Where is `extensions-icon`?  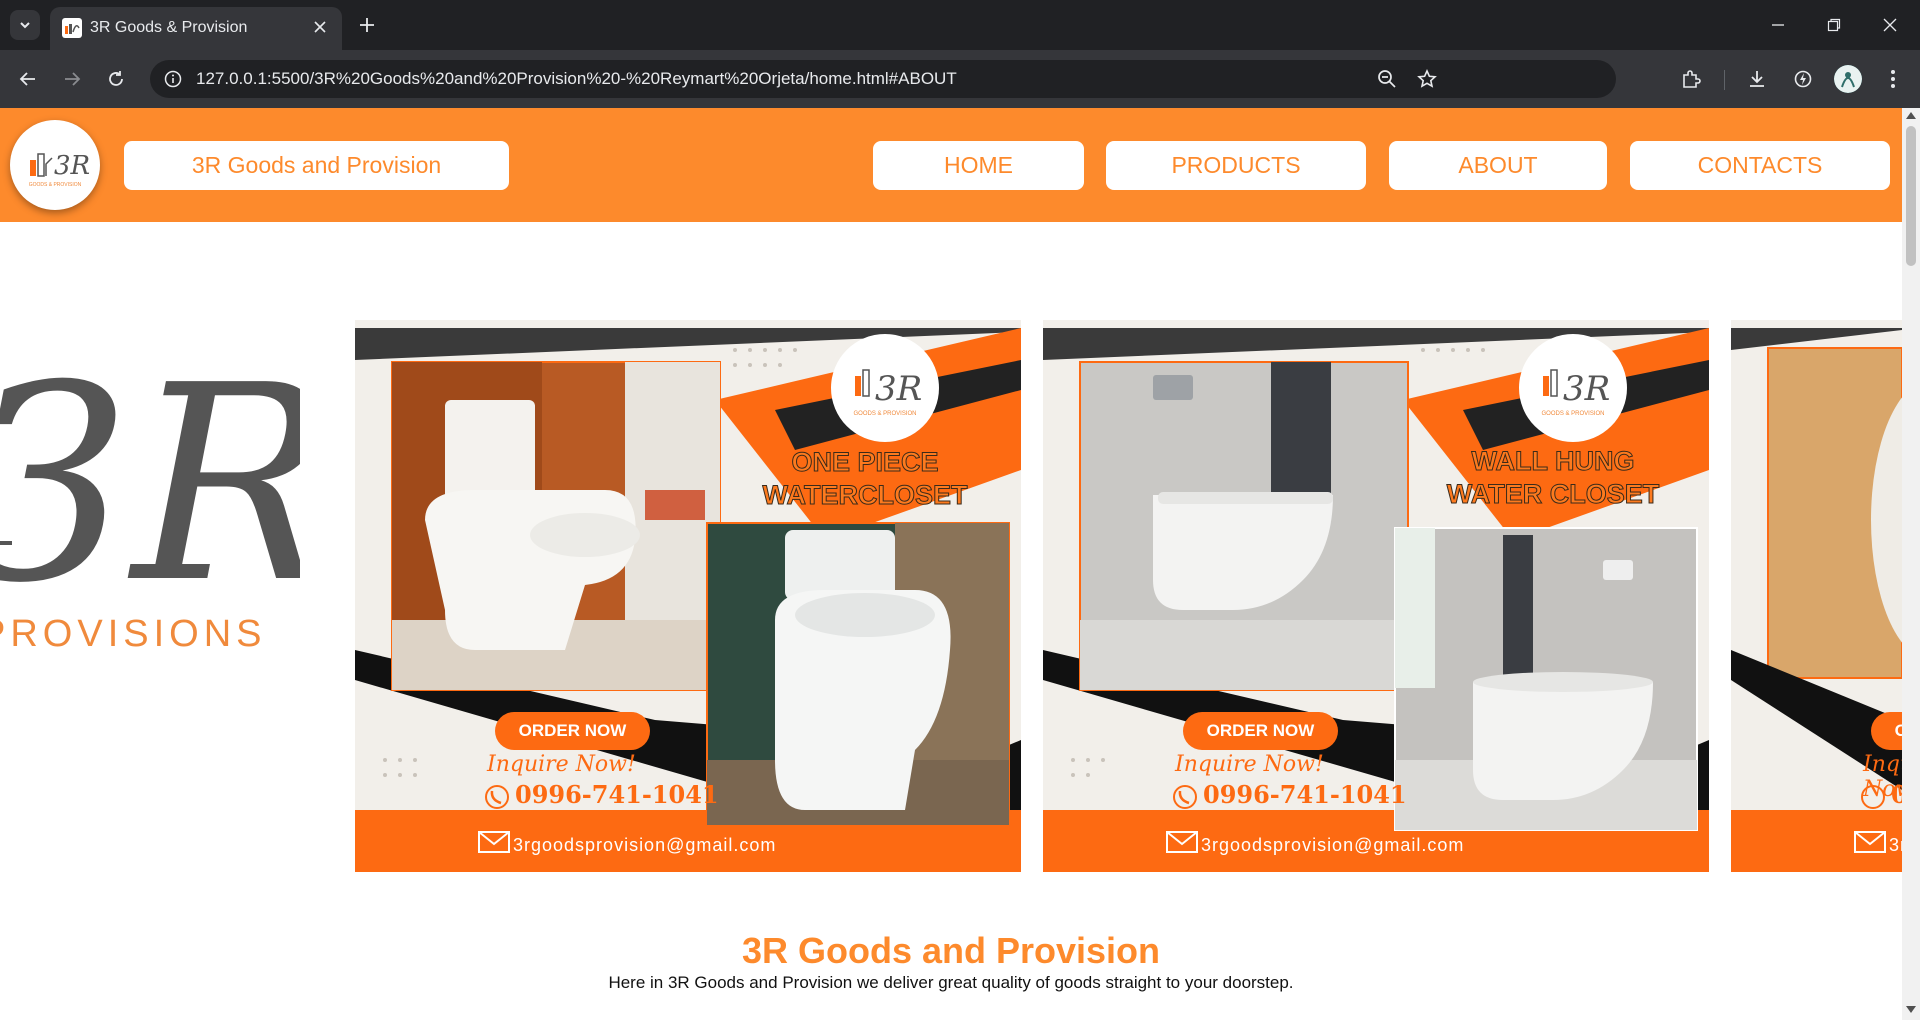
extensions-icon is located at coordinates (1692, 79).